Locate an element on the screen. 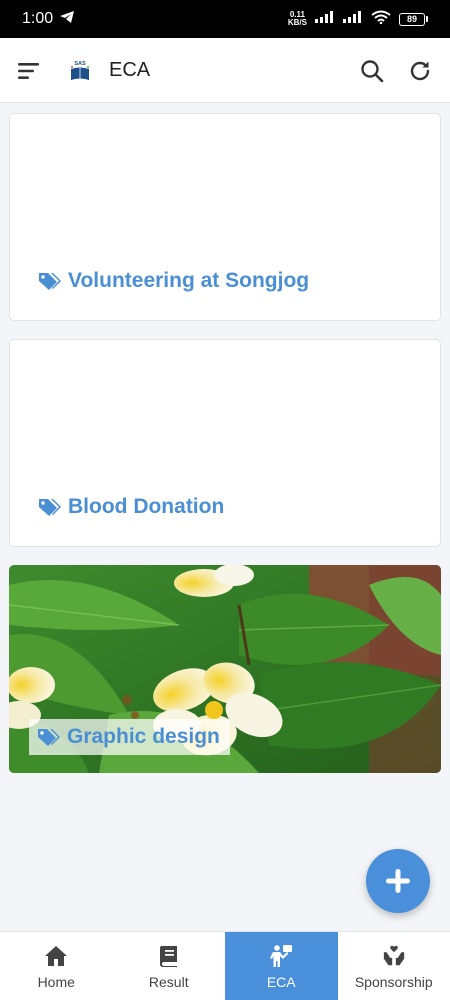  nav-item-sponsorship: Sponsorship is located at coordinates (394, 966).